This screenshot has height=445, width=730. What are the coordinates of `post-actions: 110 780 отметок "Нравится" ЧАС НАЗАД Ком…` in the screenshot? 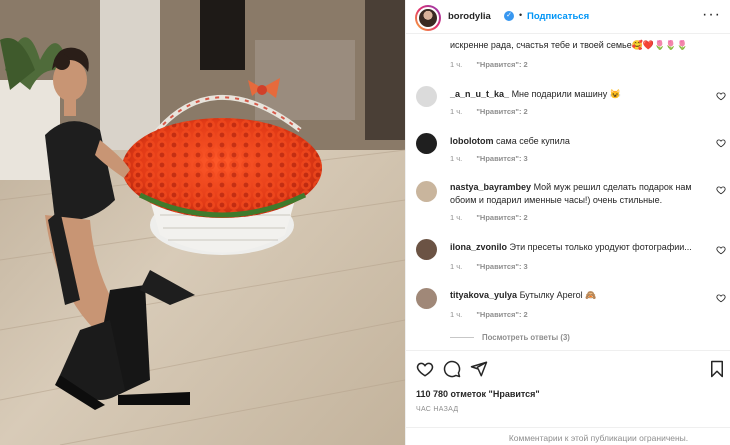 It's located at (568, 397).